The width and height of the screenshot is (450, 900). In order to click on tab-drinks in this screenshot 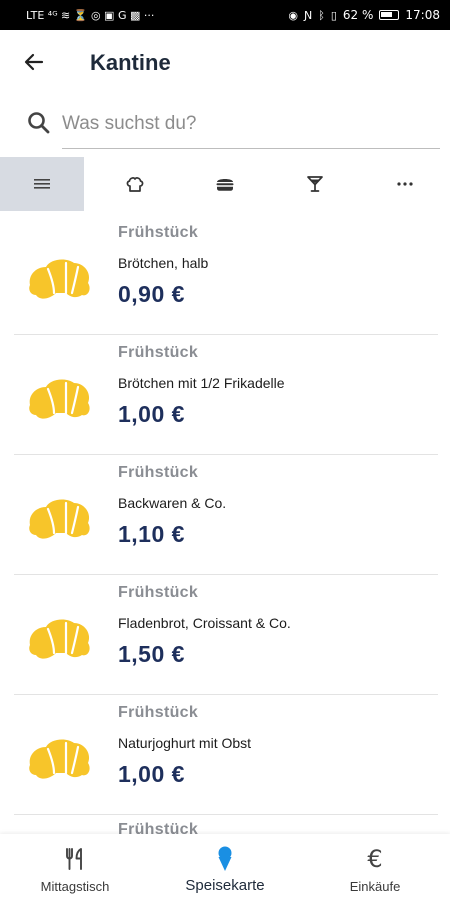, I will do `click(315, 184)`.